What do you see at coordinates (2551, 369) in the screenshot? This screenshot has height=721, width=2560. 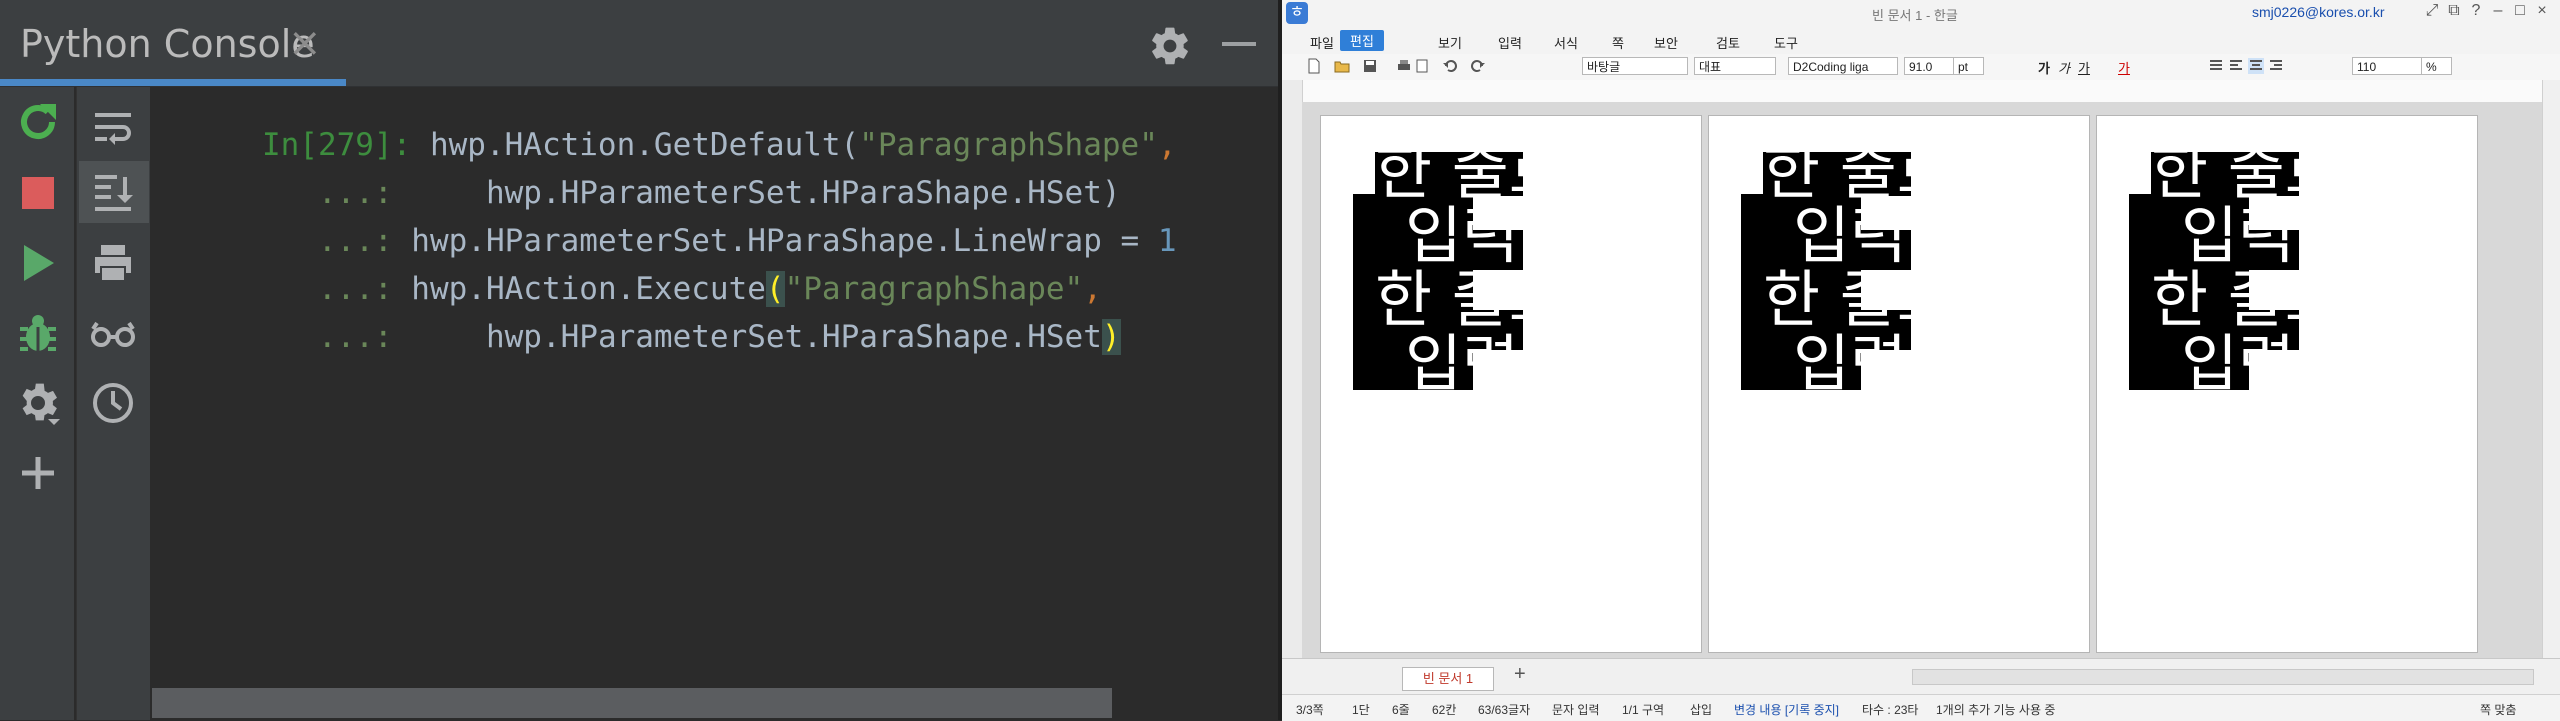 I see `vertical-scrollbar` at bounding box center [2551, 369].